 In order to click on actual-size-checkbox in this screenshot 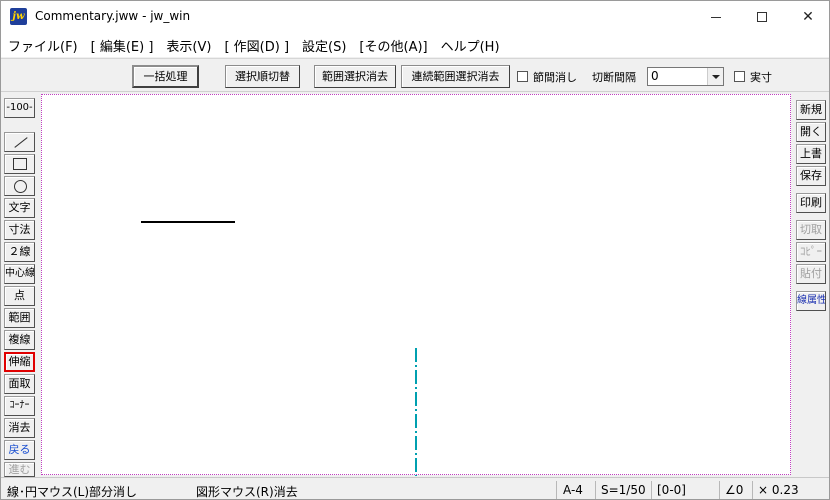, I will do `click(739, 76)`.